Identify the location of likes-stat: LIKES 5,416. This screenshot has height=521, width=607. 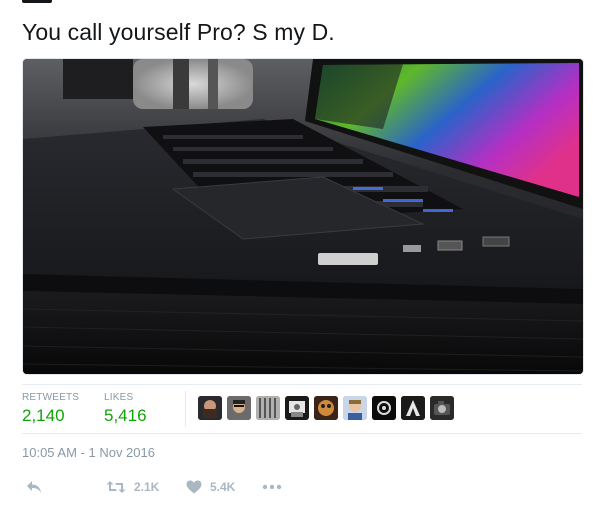
(125, 409).